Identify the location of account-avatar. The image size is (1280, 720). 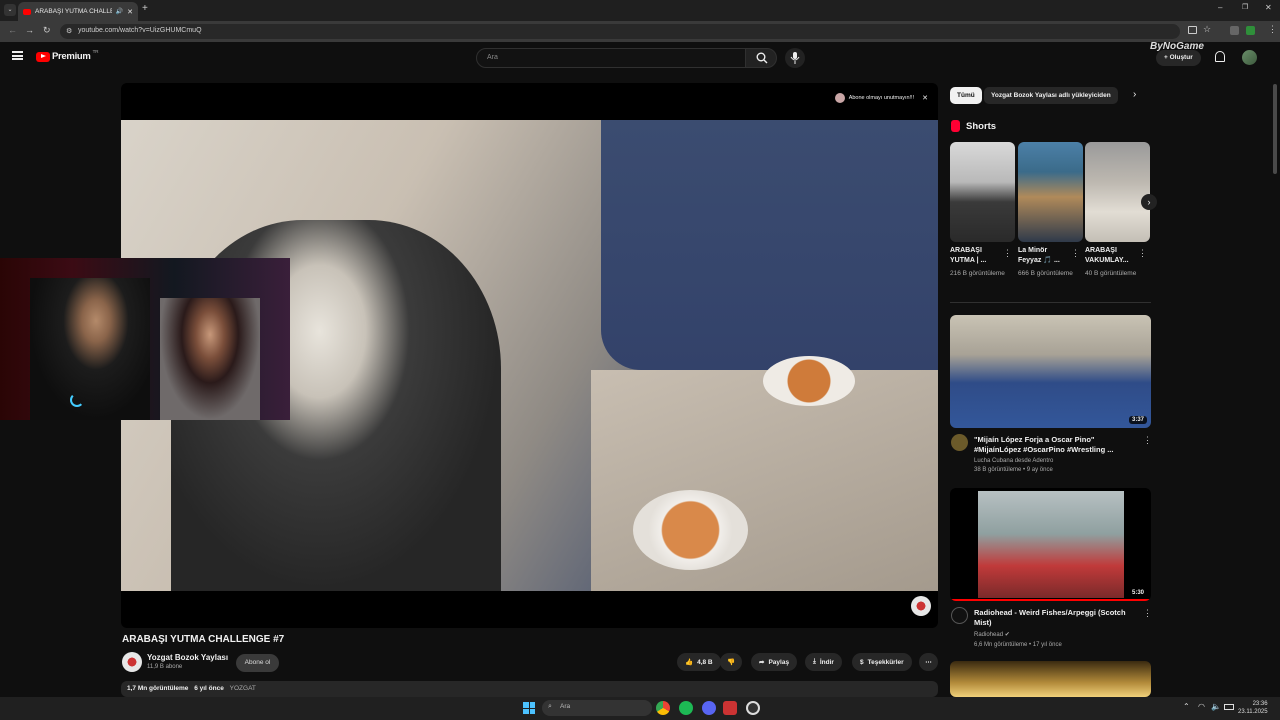
(1249, 57).